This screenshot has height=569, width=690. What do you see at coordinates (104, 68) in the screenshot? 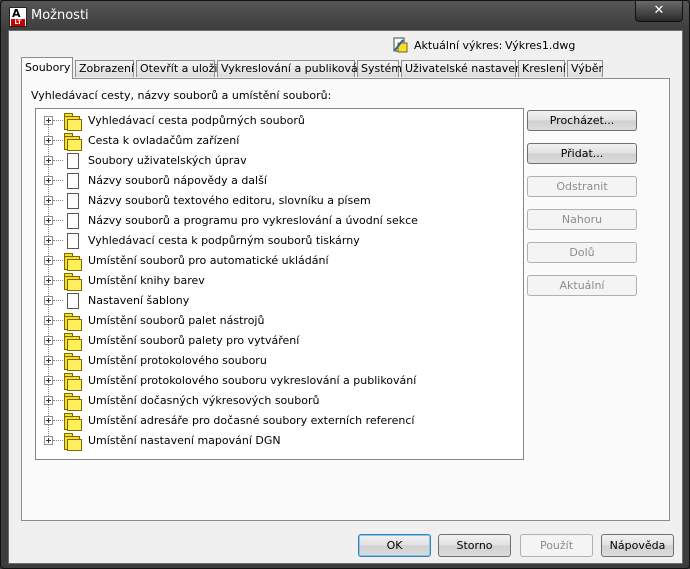
I see `tab-zobrazeni: Zobrazení` at bounding box center [104, 68].